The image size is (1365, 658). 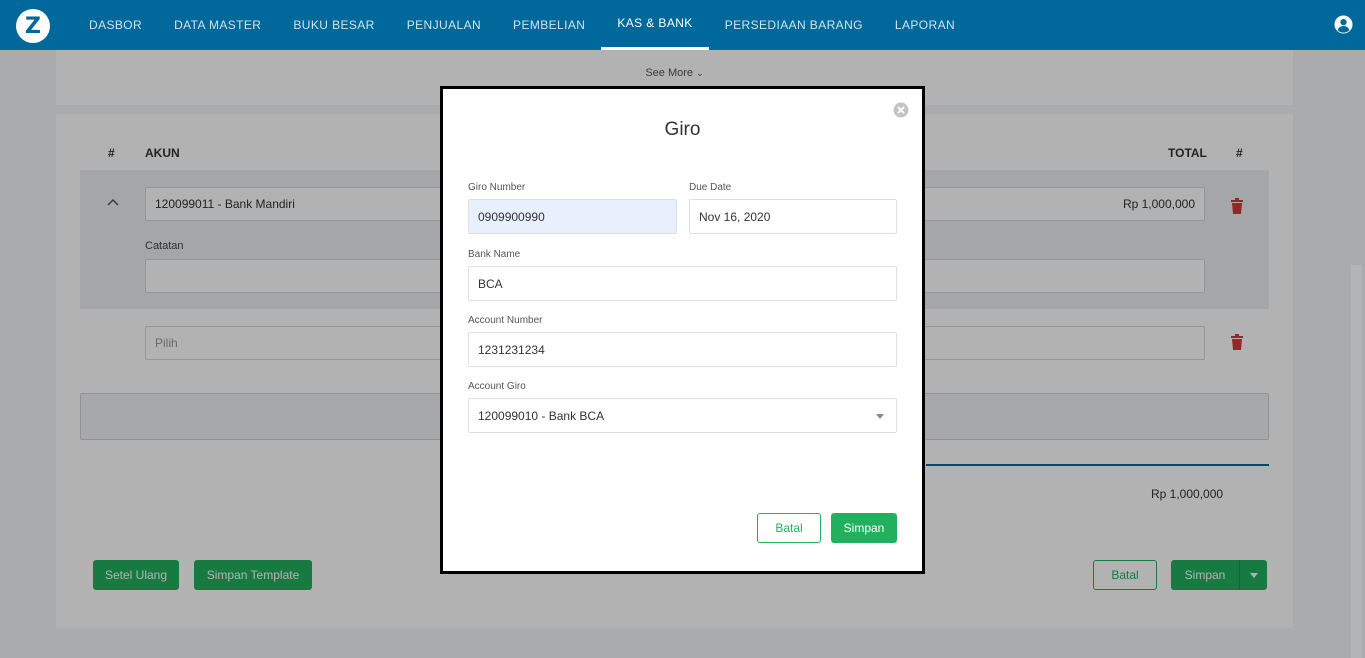 What do you see at coordinates (494, 254) in the screenshot?
I see `bank-name-label: Bank Name` at bounding box center [494, 254].